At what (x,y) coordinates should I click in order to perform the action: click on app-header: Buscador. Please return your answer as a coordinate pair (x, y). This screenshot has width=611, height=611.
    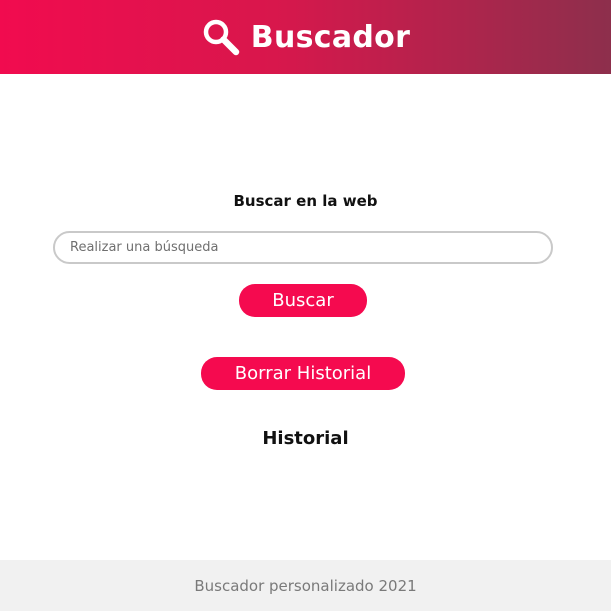
    Looking at the image, I should click on (305, 37).